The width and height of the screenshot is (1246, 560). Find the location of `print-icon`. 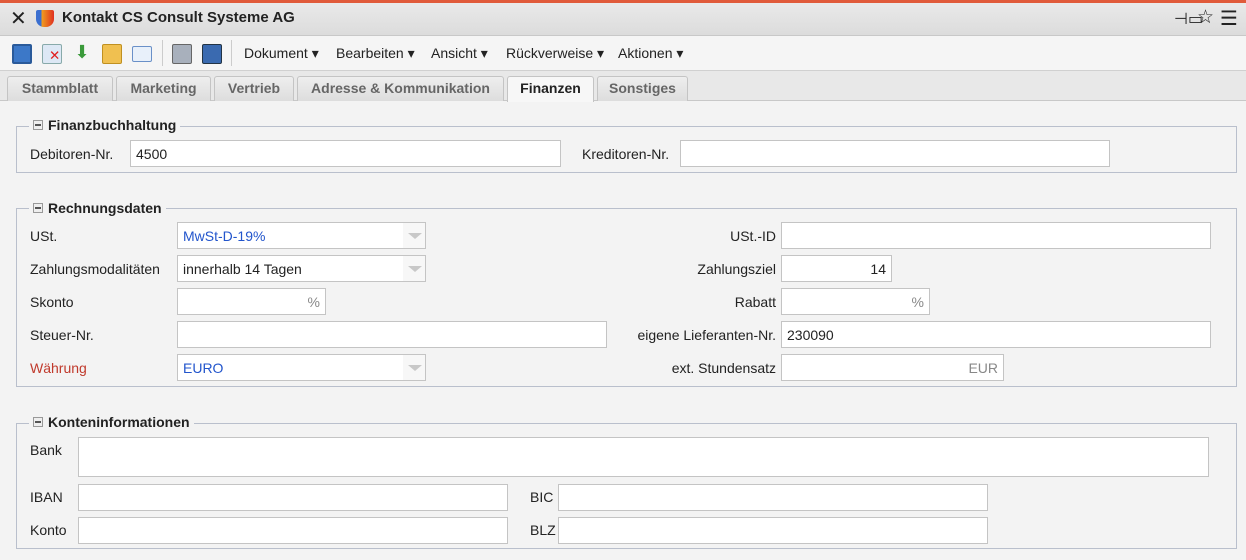

print-icon is located at coordinates (182, 54).